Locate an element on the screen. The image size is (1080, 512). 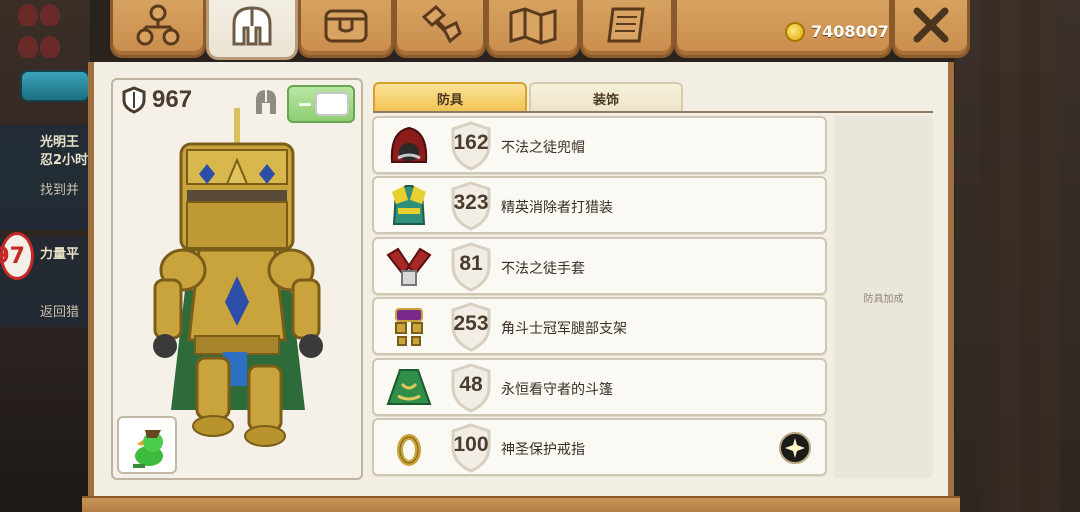
helmet-icon is located at coordinates (252, 25).